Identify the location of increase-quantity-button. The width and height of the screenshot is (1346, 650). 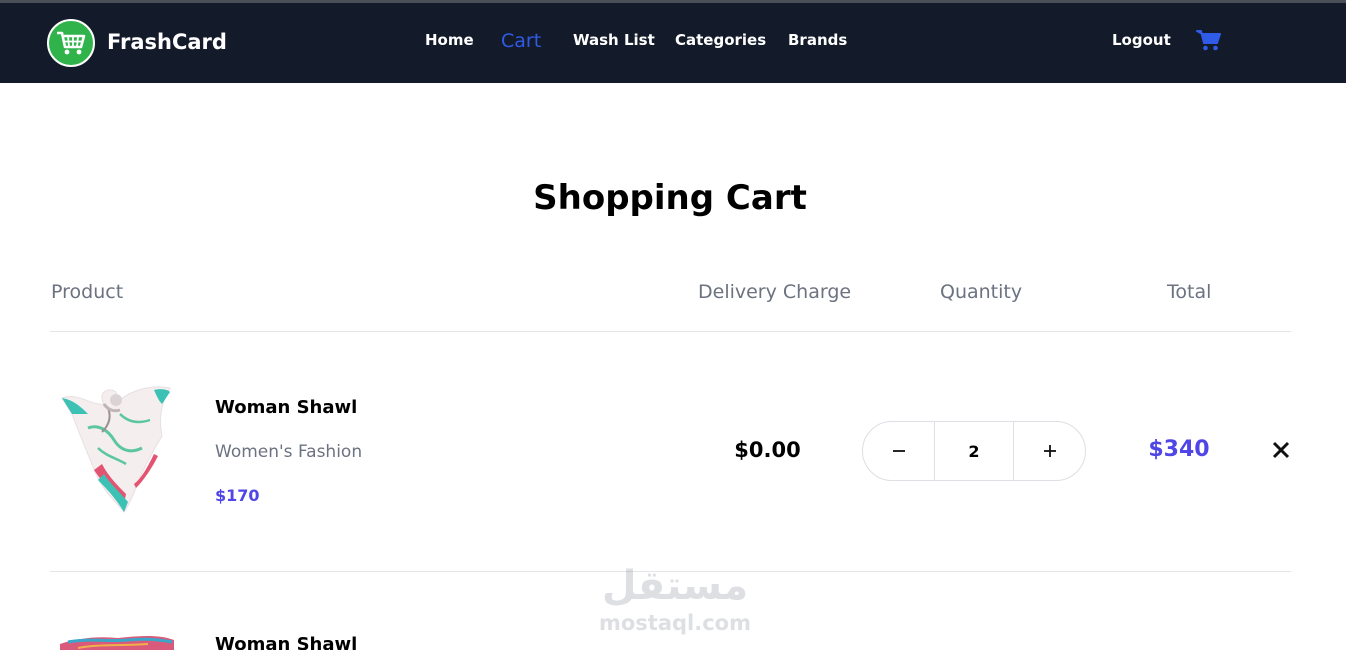
(1049, 451).